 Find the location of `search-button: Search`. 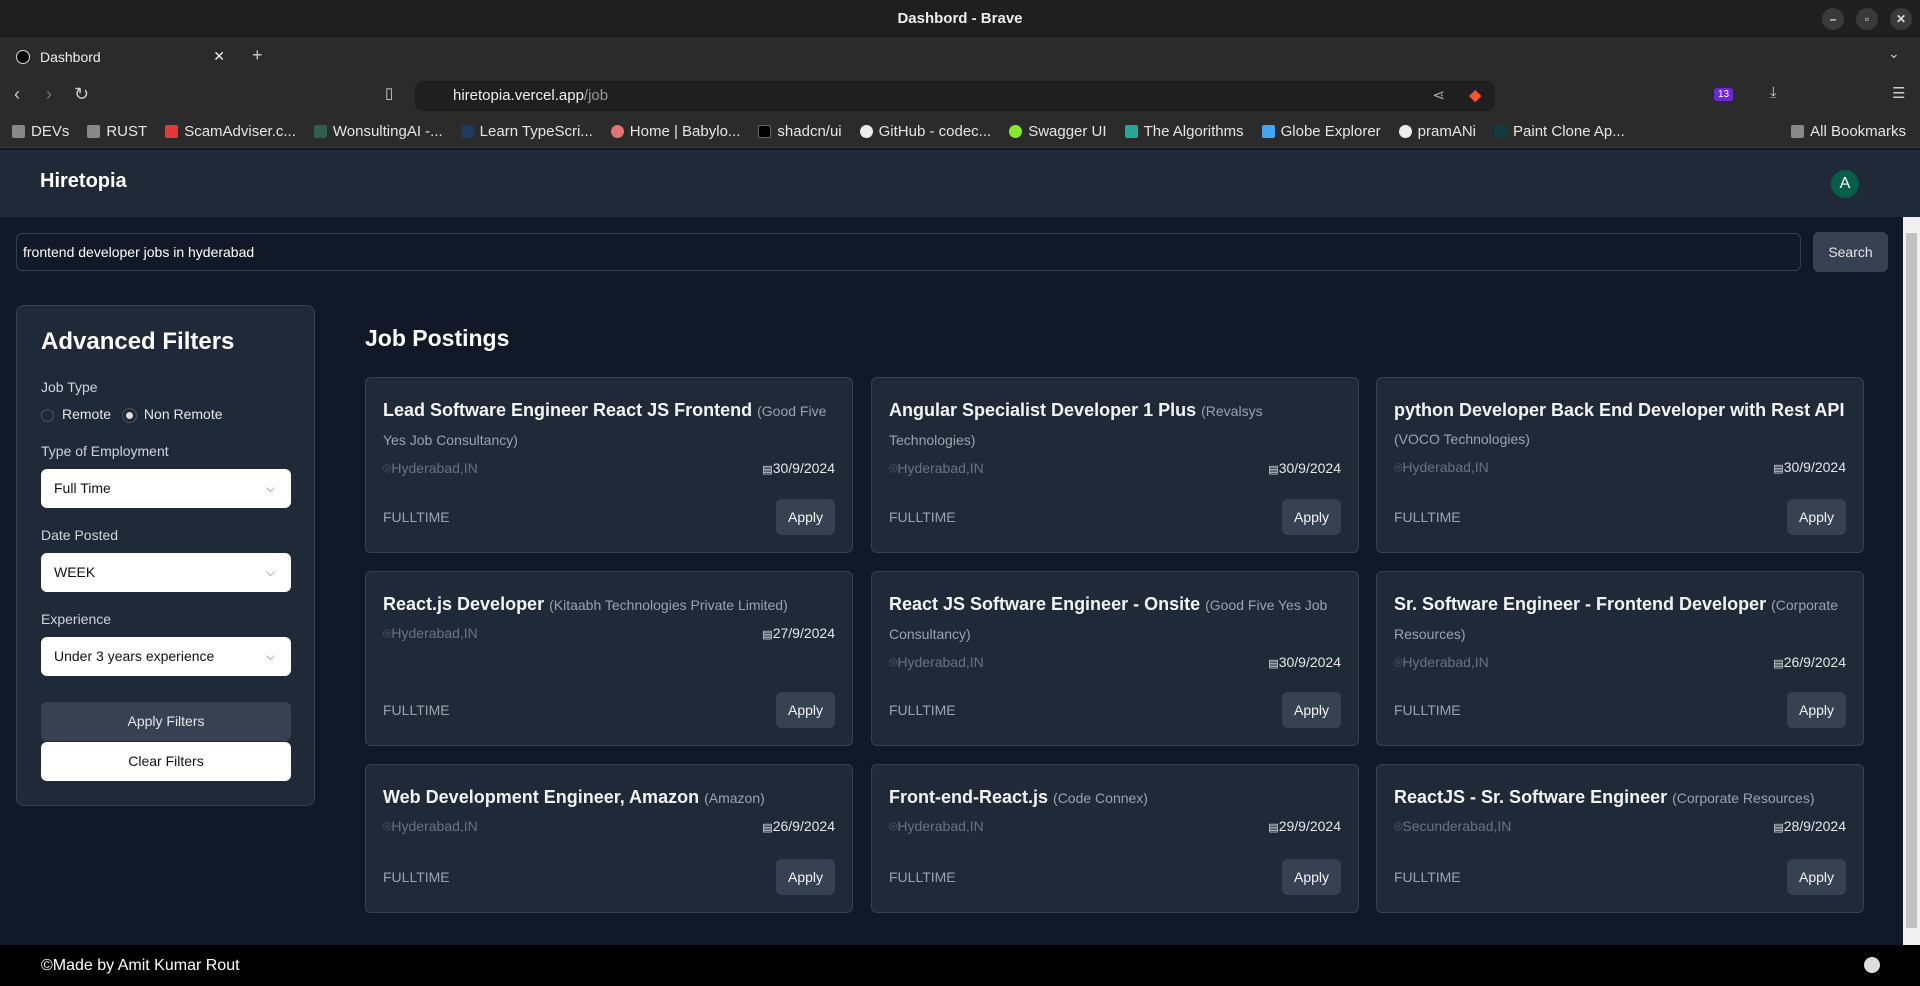

search-button: Search is located at coordinates (1850, 252).